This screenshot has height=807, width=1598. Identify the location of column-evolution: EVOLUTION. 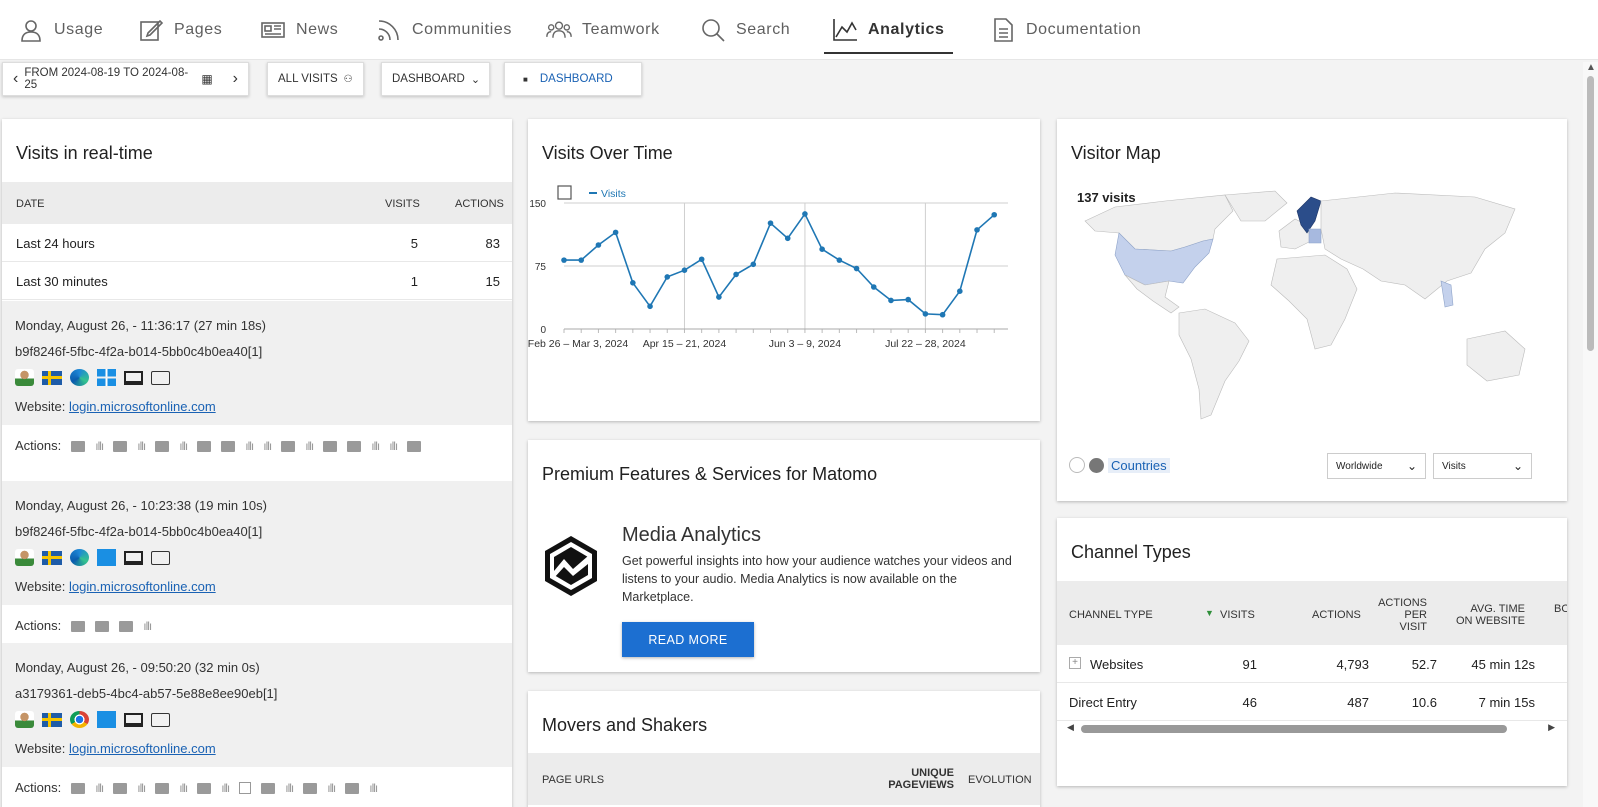
(1000, 780).